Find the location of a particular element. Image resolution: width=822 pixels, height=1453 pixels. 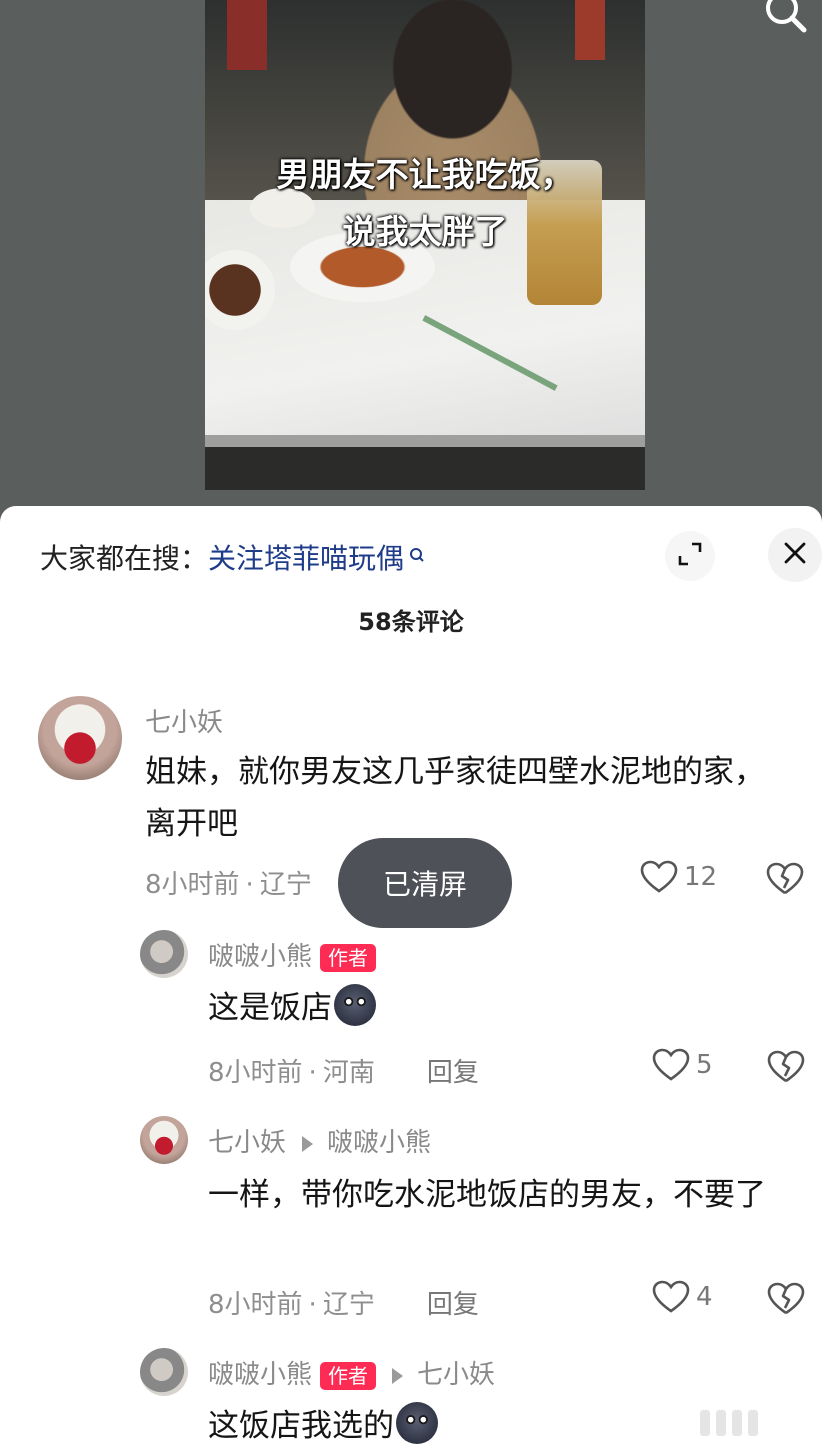

close-icon is located at coordinates (795, 555).